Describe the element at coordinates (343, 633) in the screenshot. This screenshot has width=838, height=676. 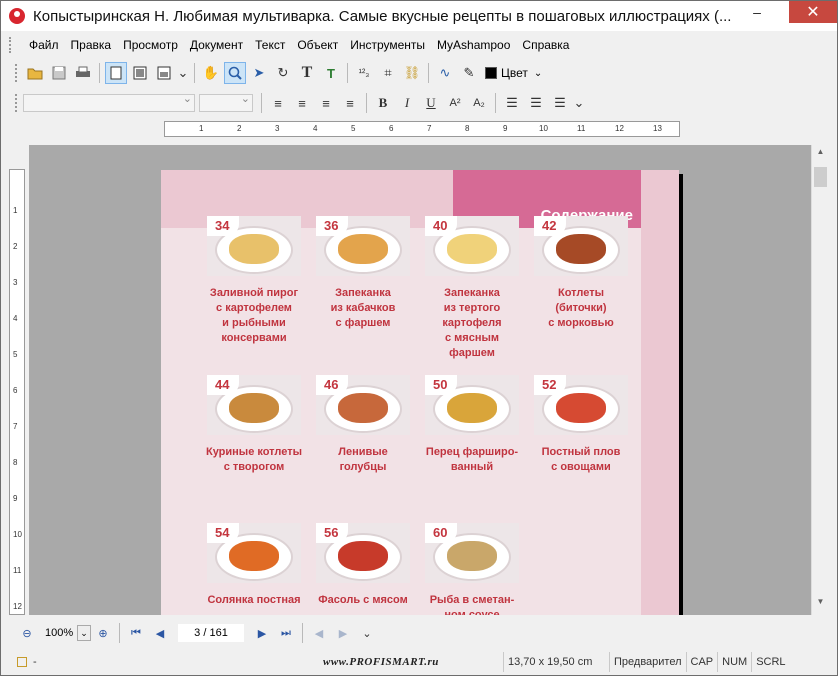
I see `forward-icon: ▶` at that location.